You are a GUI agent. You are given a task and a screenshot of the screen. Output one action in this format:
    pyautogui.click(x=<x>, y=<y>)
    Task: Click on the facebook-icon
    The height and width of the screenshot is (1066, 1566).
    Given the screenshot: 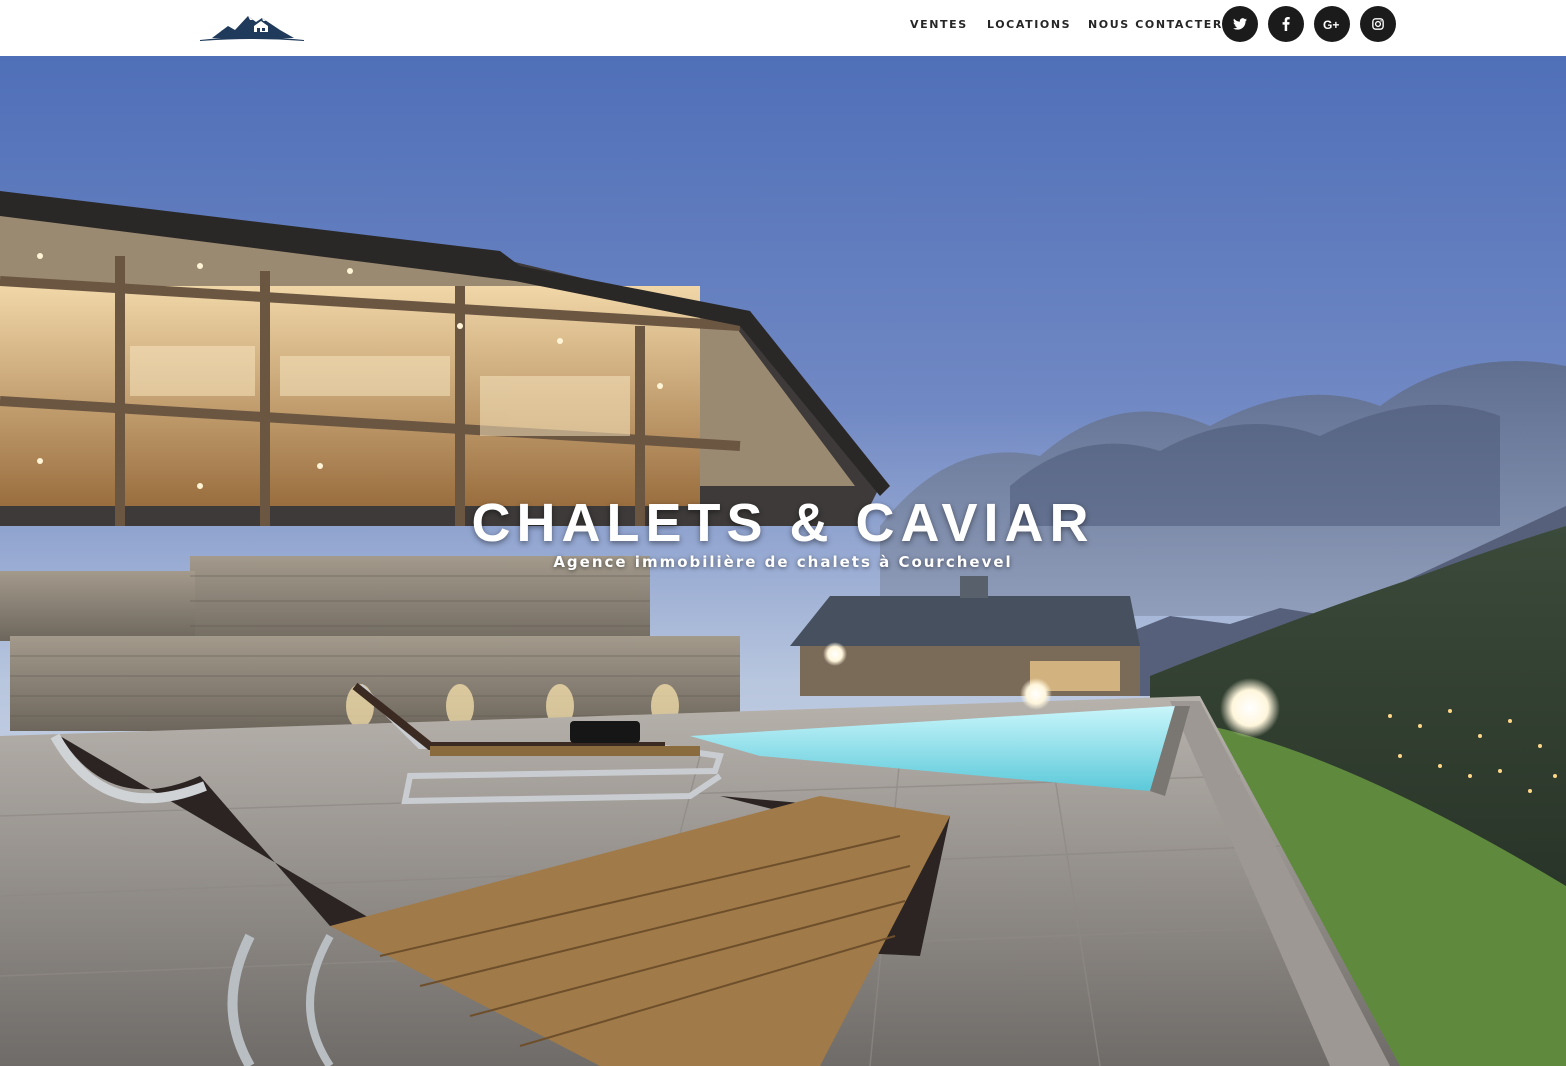 What is the action you would take?
    pyautogui.click(x=1286, y=24)
    